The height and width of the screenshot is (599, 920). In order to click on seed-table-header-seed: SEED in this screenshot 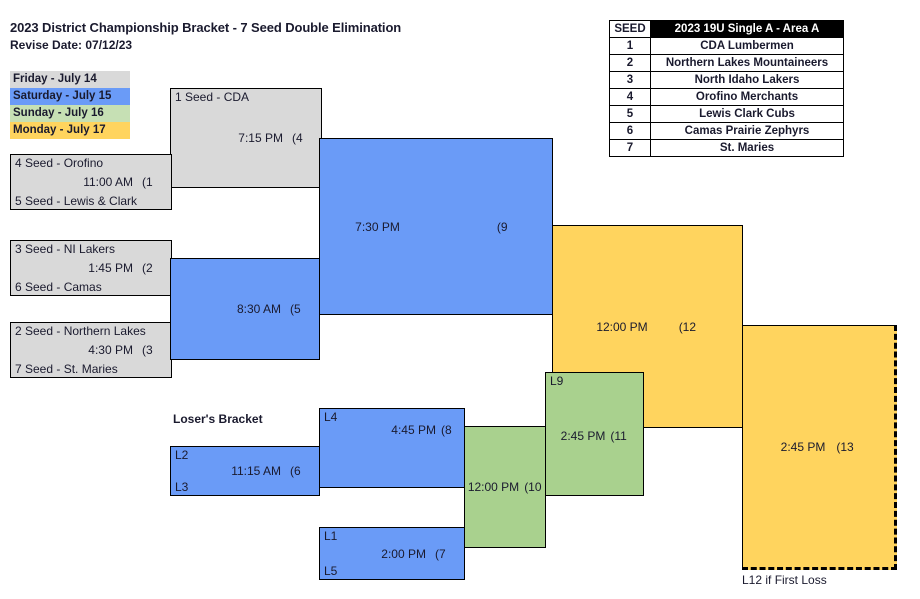, I will do `click(630, 29)`.